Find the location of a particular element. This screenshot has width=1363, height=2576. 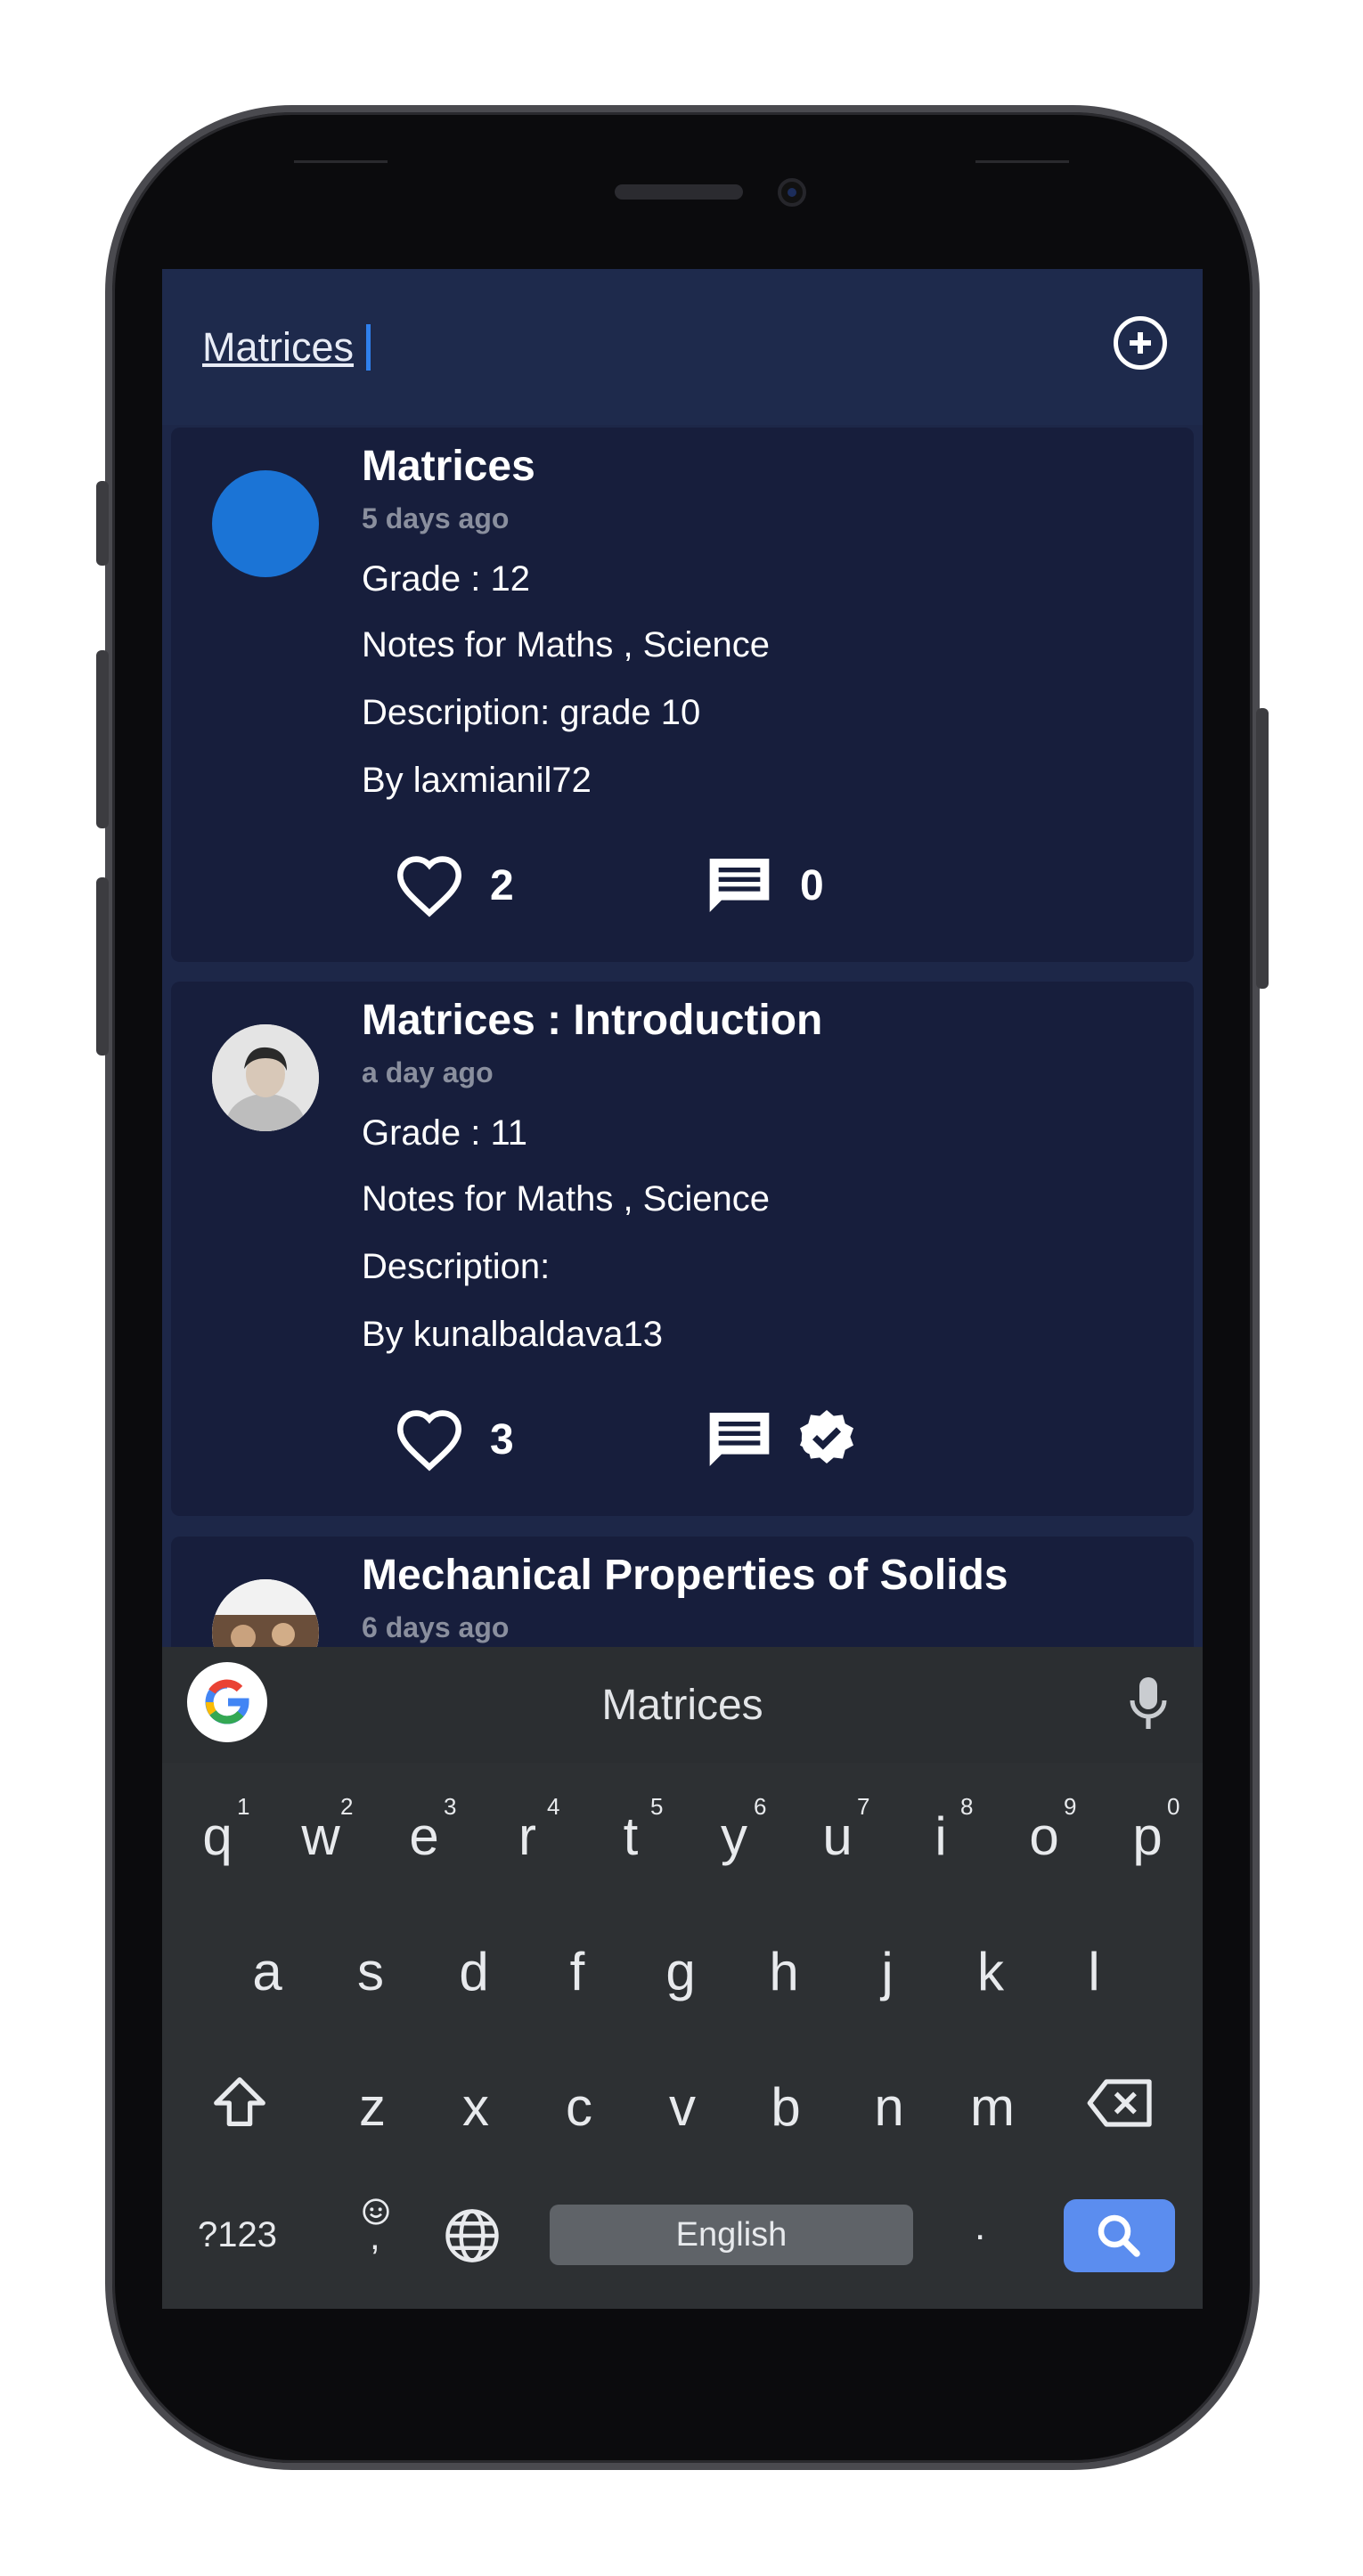

post-title: Mechanical Properties of Solids is located at coordinates (685, 1575).